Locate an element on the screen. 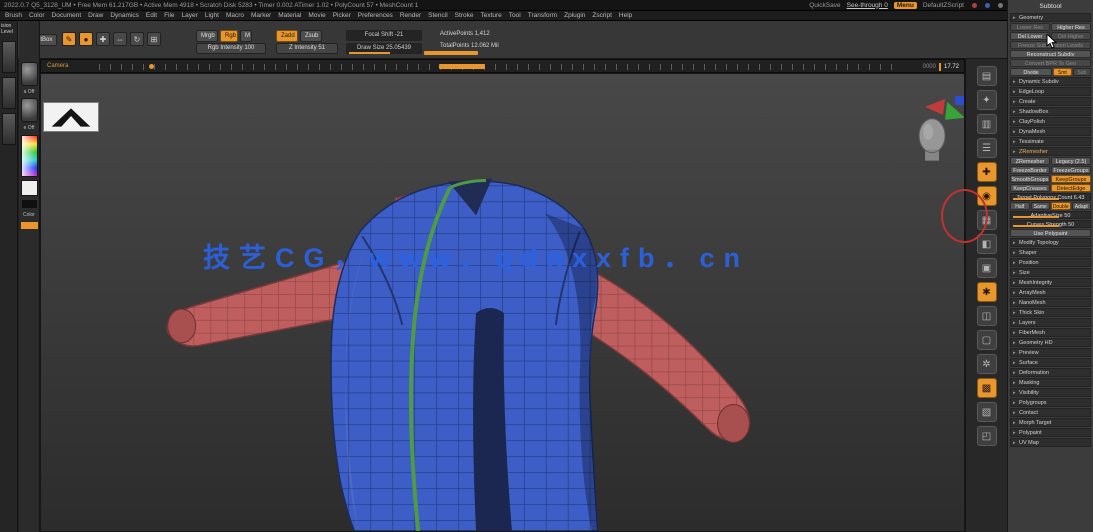 The image size is (1093, 532). menu-item: Layer is located at coordinates (190, 15).